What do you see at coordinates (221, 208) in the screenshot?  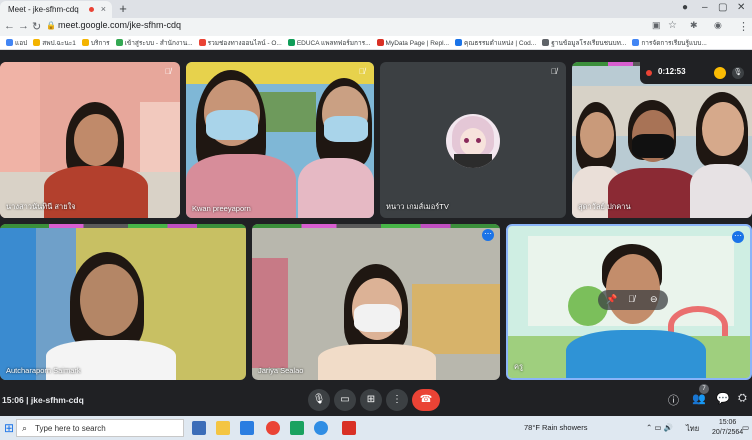 I see `participant-name: Kwan preeyaporn` at bounding box center [221, 208].